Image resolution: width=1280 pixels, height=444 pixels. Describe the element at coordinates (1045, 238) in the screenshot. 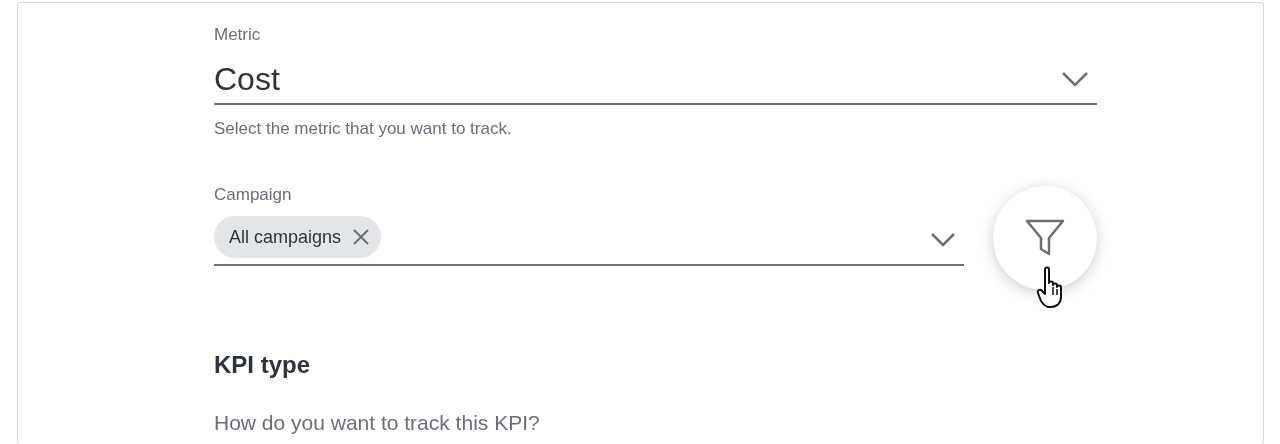

I see `filter-icon` at that location.